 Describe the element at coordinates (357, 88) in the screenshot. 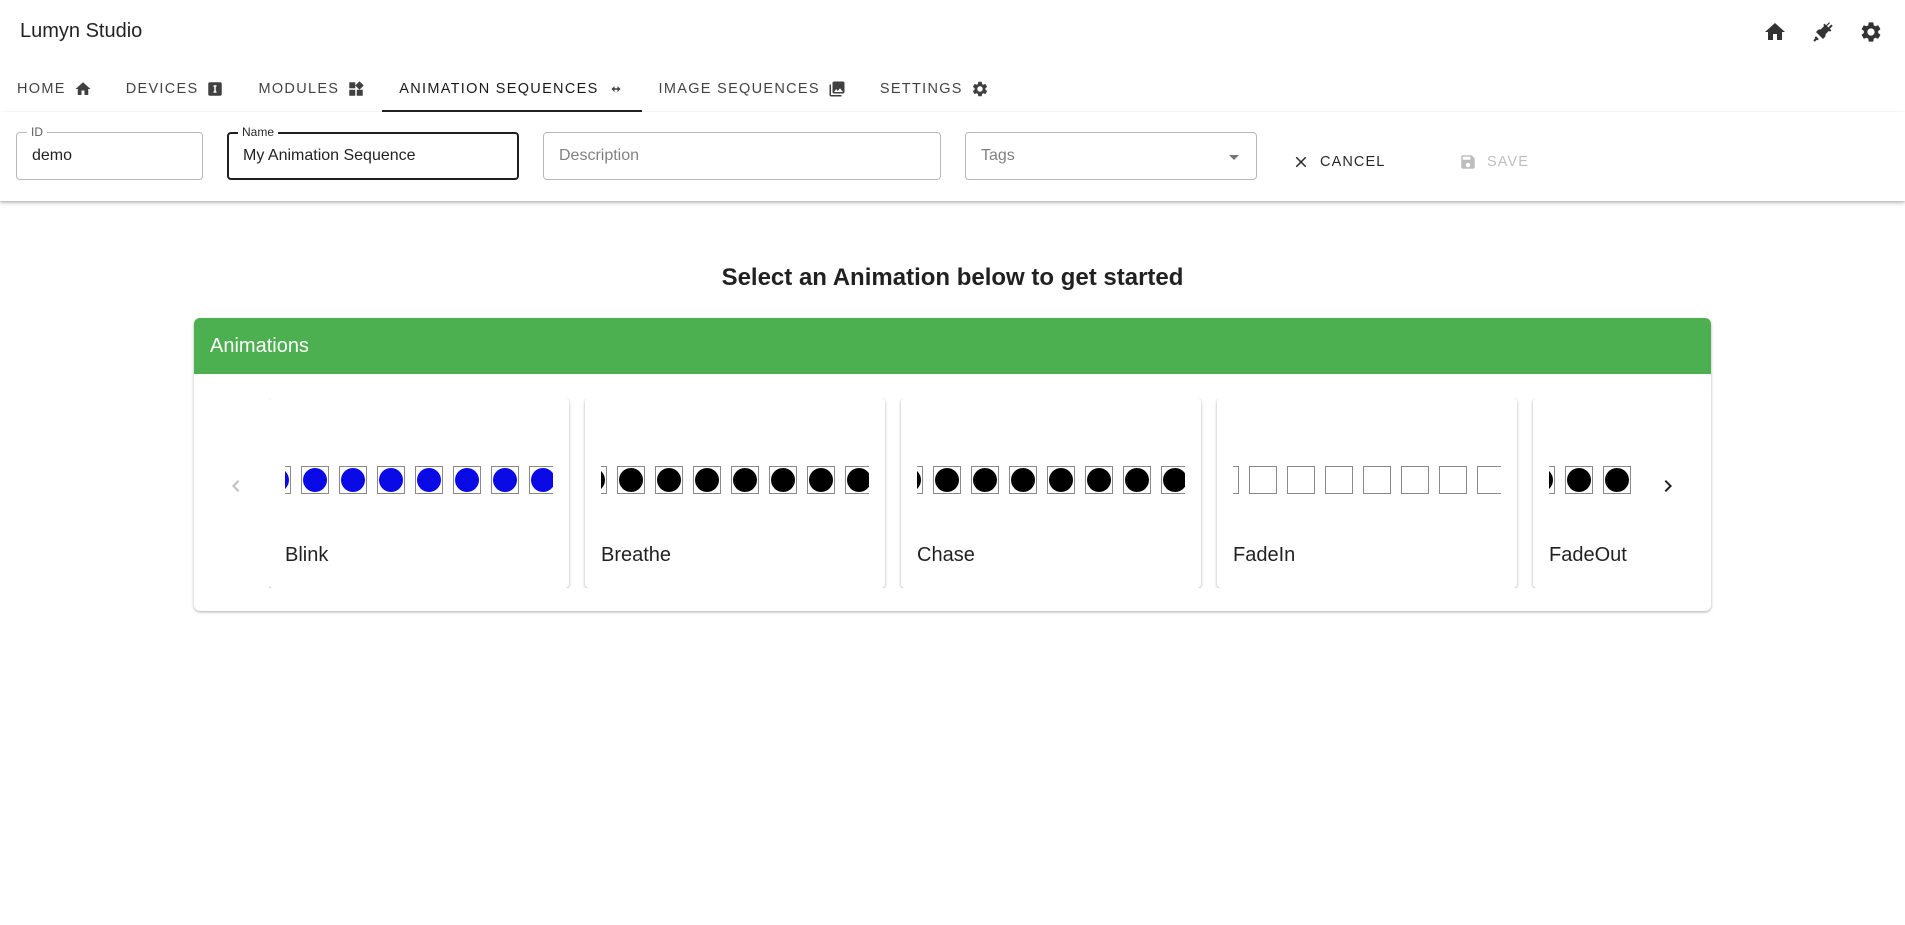

I see `widgets-icon` at that location.